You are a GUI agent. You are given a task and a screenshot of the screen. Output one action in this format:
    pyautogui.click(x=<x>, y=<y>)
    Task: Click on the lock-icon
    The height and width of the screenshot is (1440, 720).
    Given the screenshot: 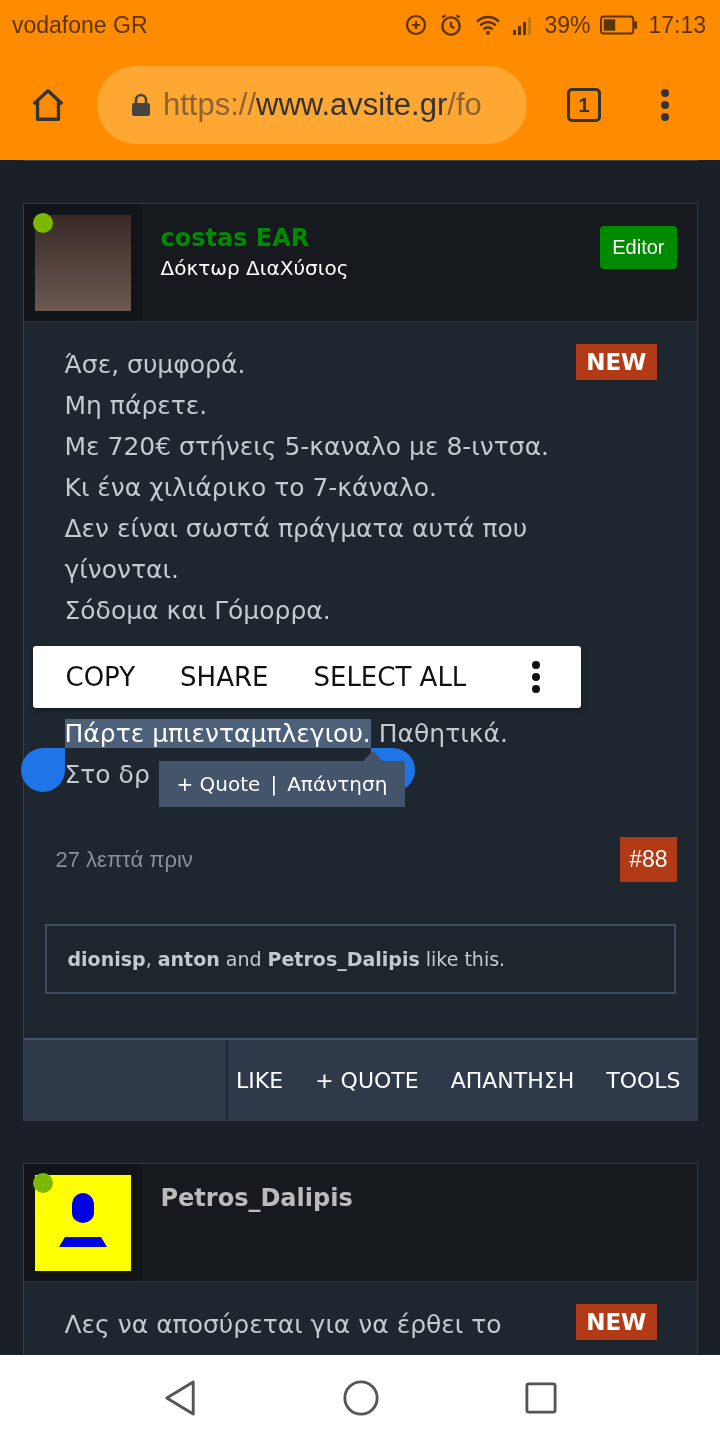 What is the action you would take?
    pyautogui.click(x=141, y=105)
    